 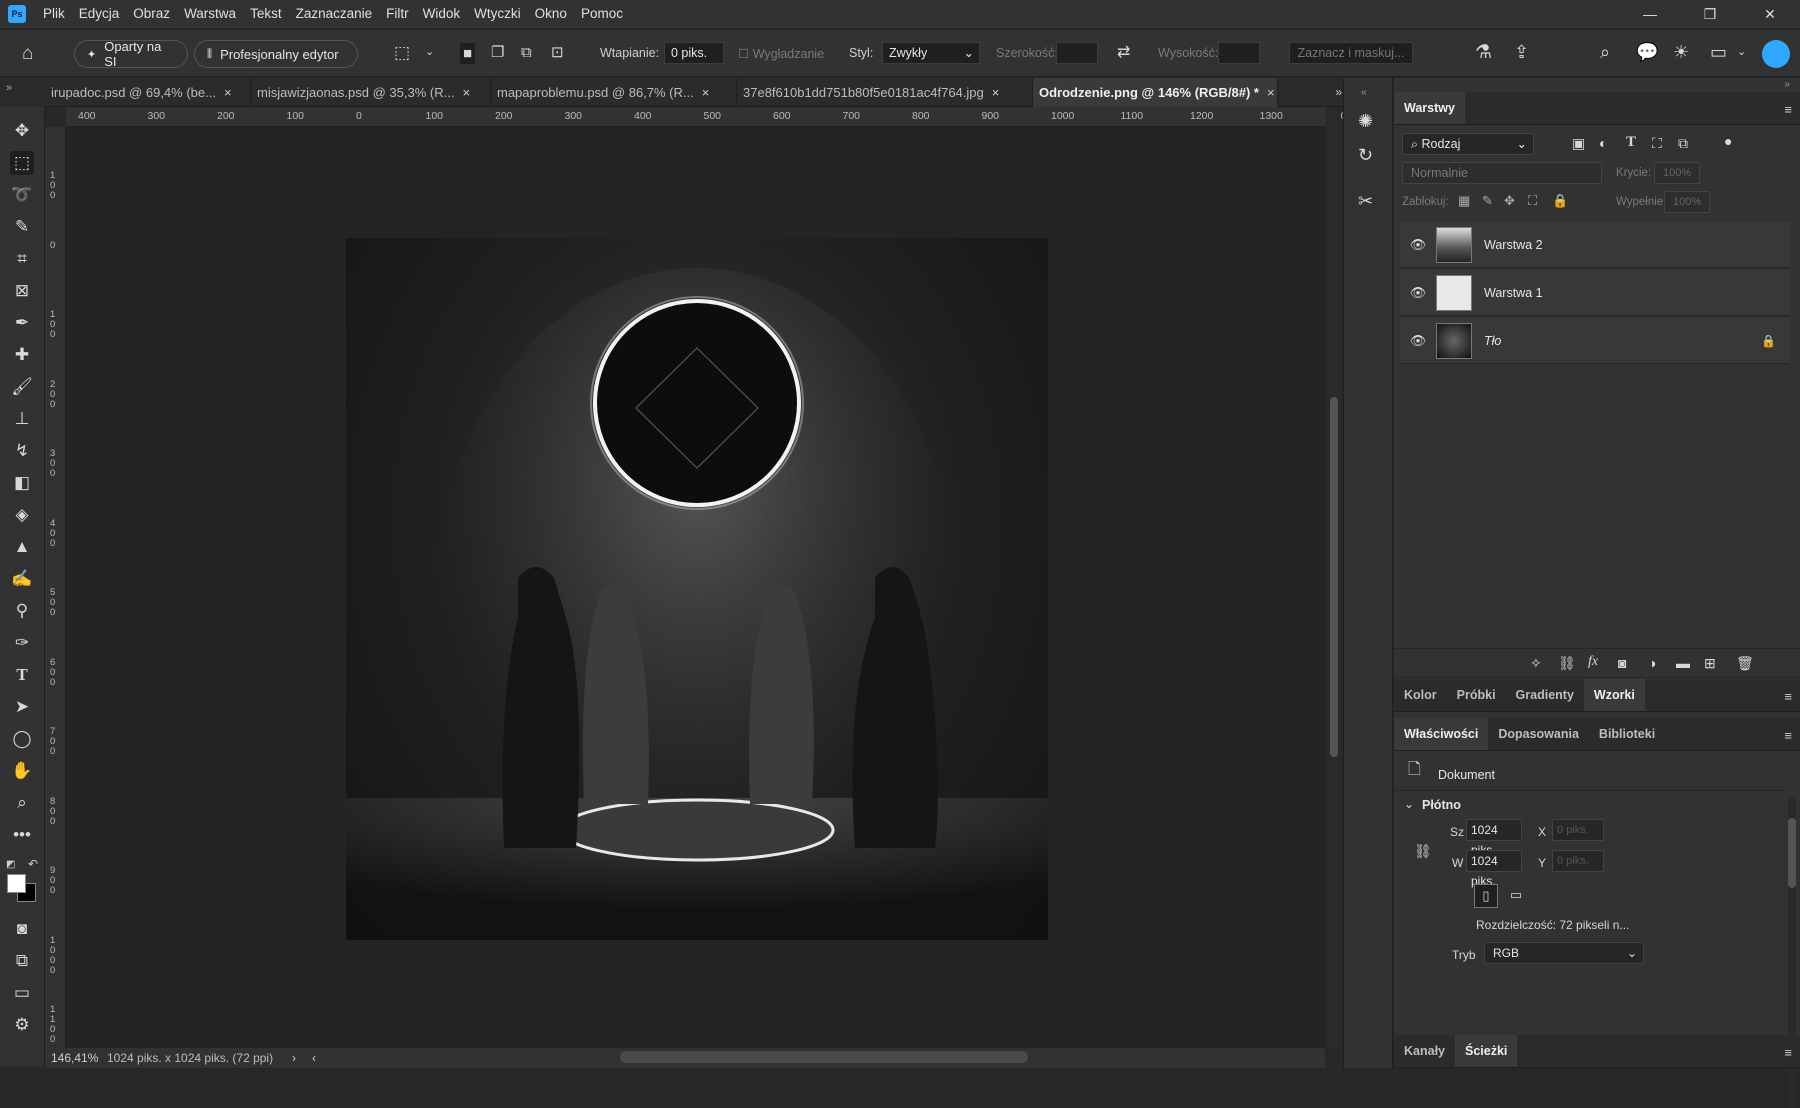 I want to click on brush-tool-icon: 🖌, so click(x=22, y=387).